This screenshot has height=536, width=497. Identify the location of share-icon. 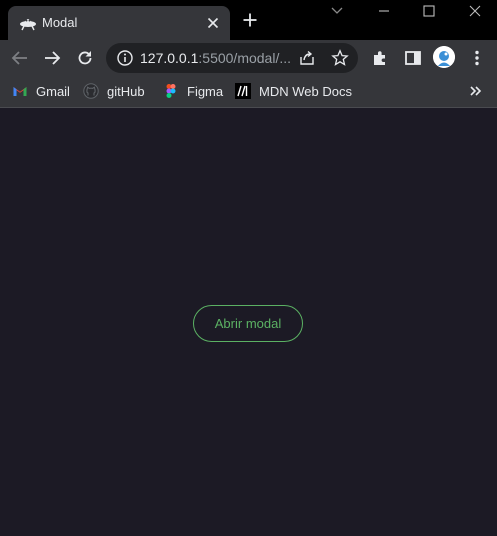
(307, 58).